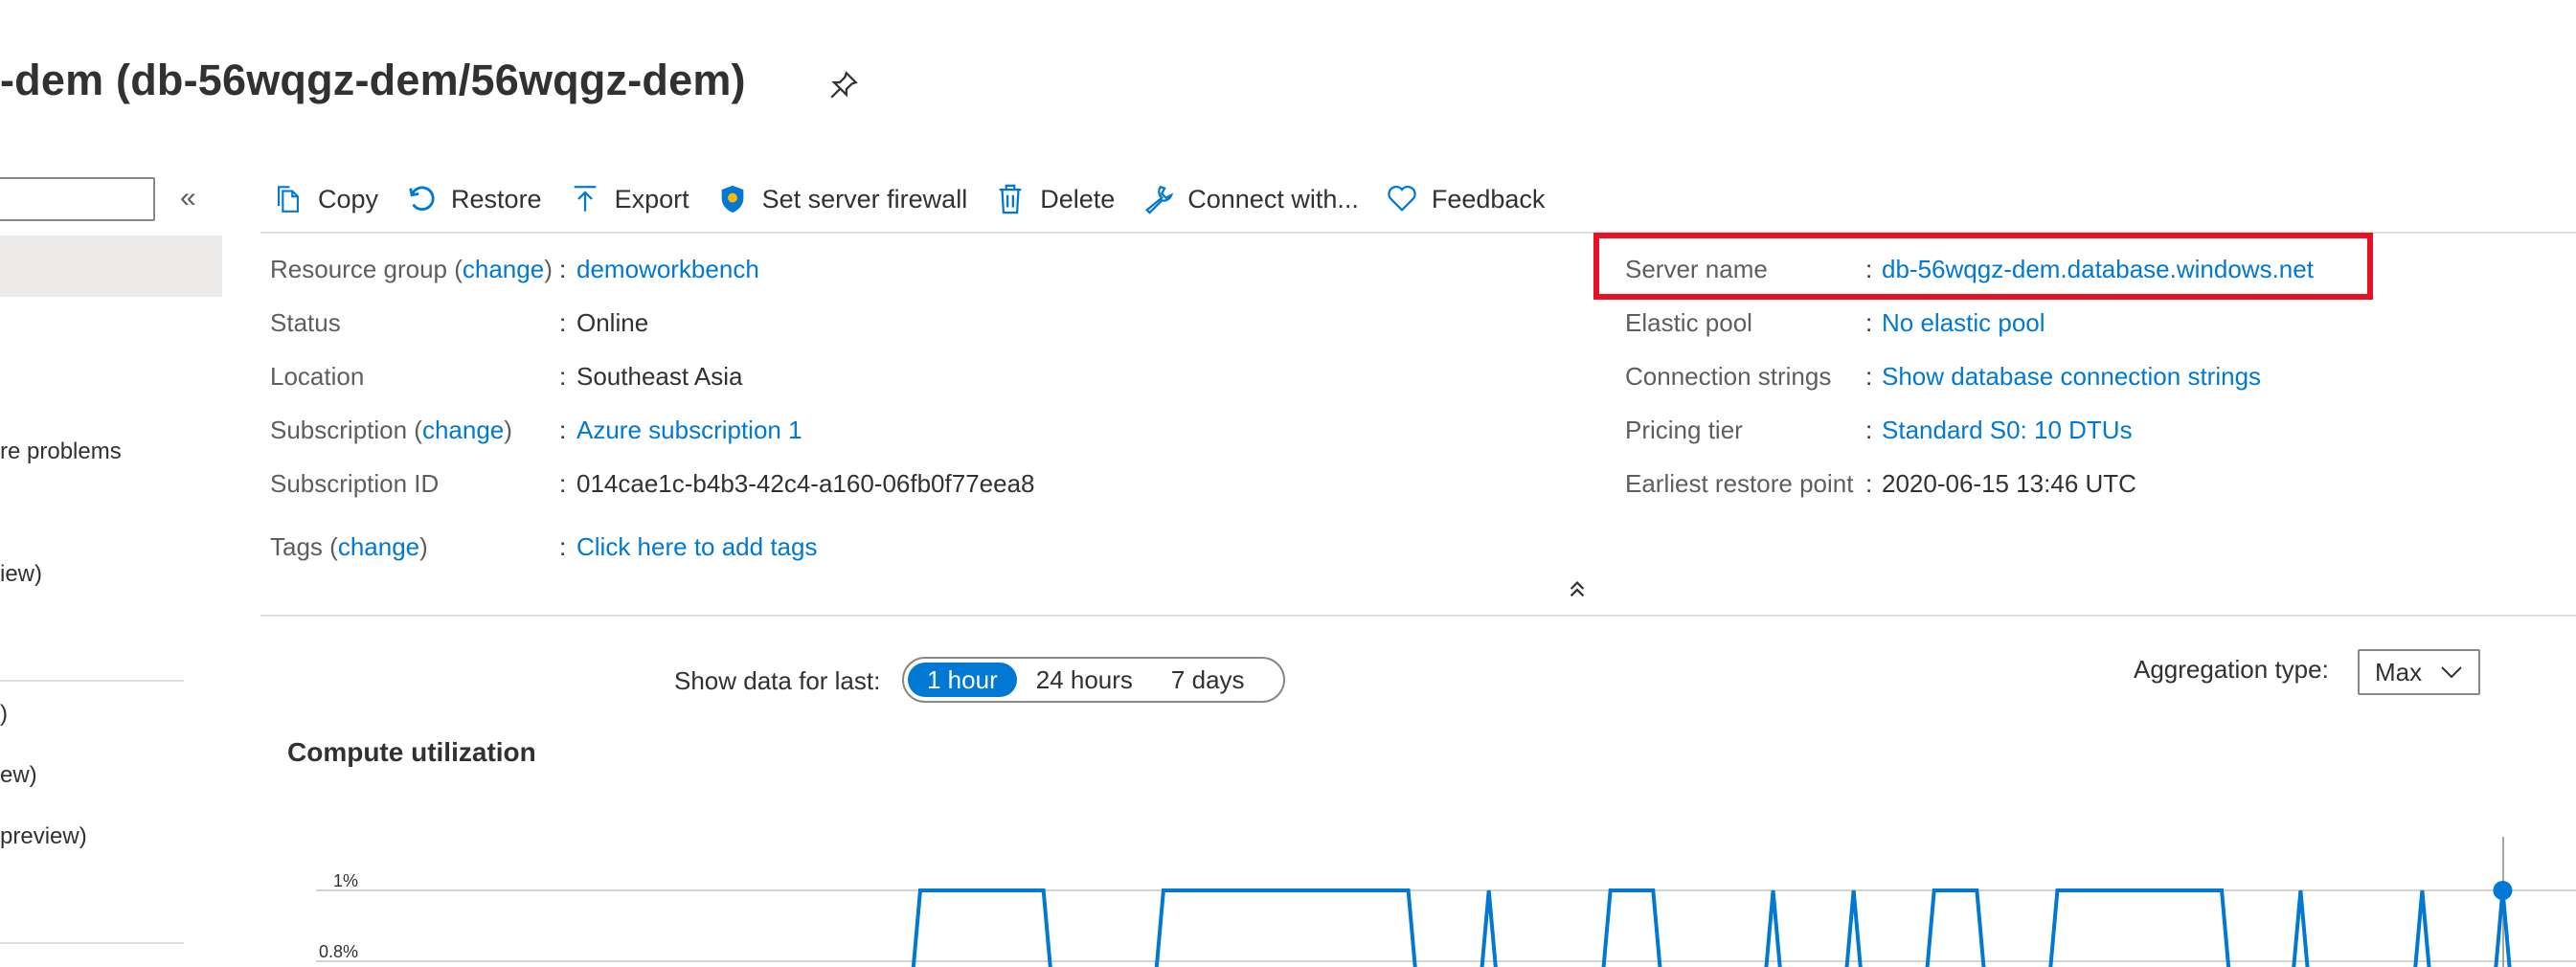 Image resolution: width=2576 pixels, height=967 pixels. Describe the element at coordinates (77, 199) in the screenshot. I see `nav-search-input` at that location.